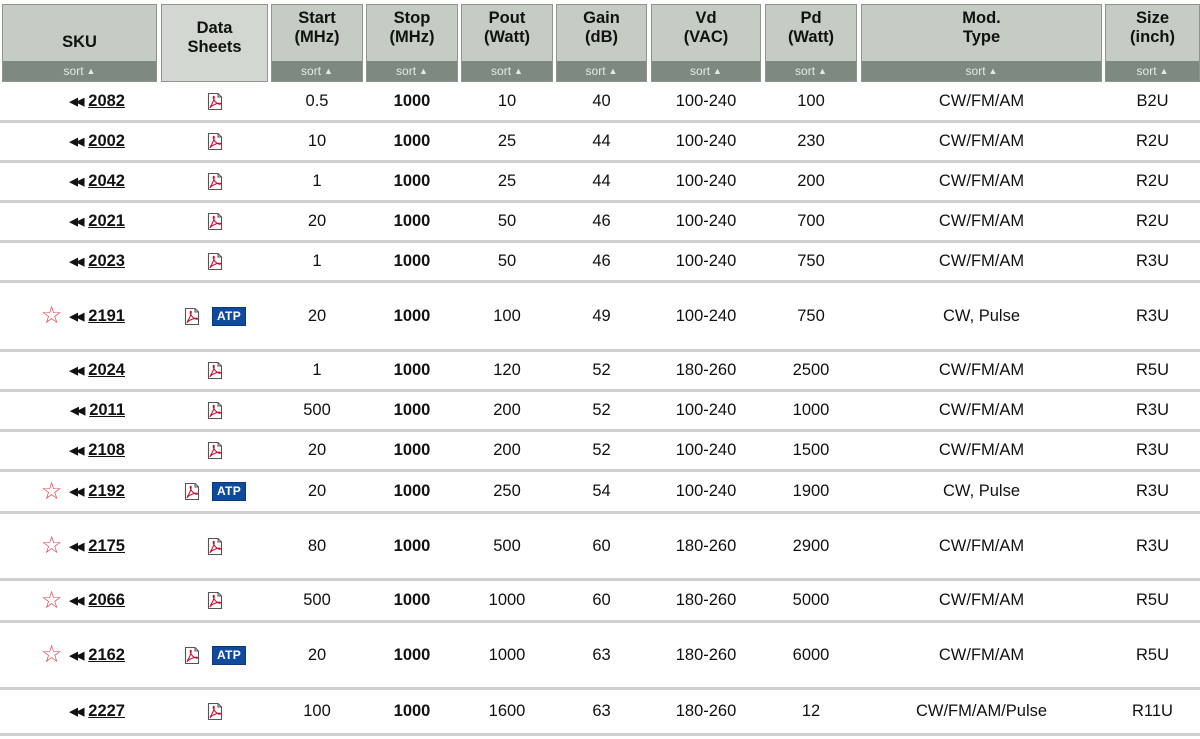  I want to click on header-mod-type: Mod. Type sort ▲, so click(981, 43).